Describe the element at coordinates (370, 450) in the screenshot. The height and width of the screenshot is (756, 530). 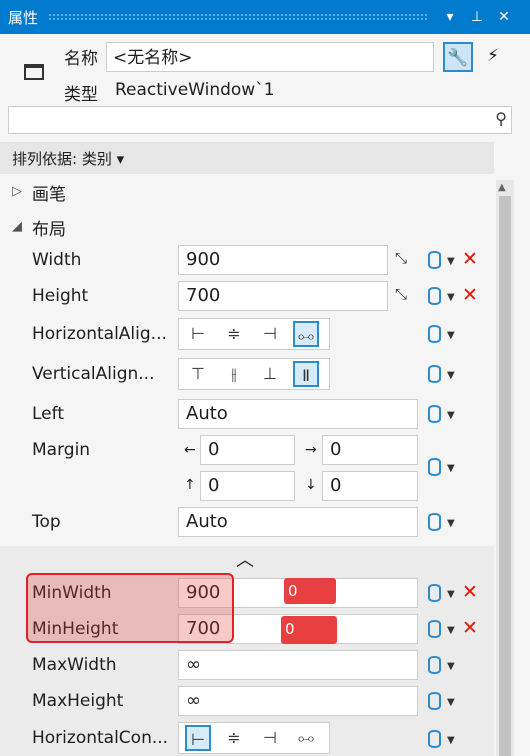
I see `margin-right-input: 0` at that location.